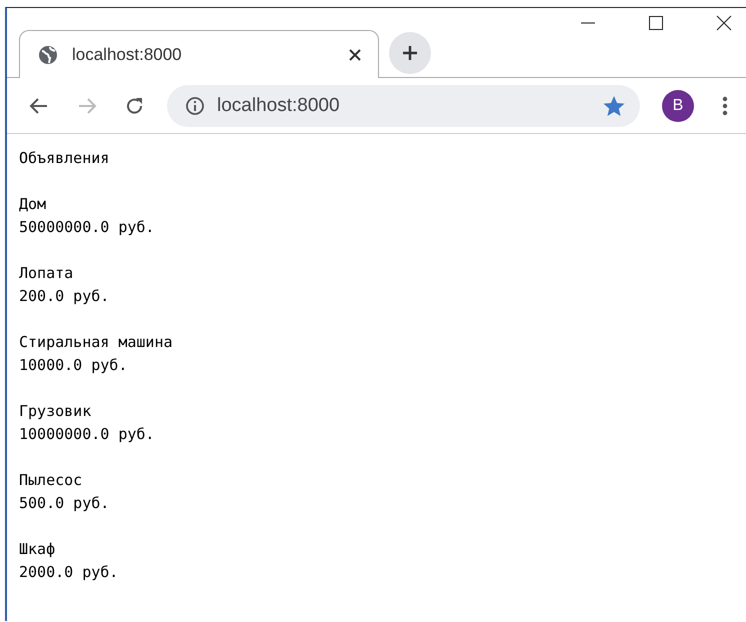 The height and width of the screenshot is (622, 746). Describe the element at coordinates (678, 106) in the screenshot. I see `profile-avatar: B` at that location.